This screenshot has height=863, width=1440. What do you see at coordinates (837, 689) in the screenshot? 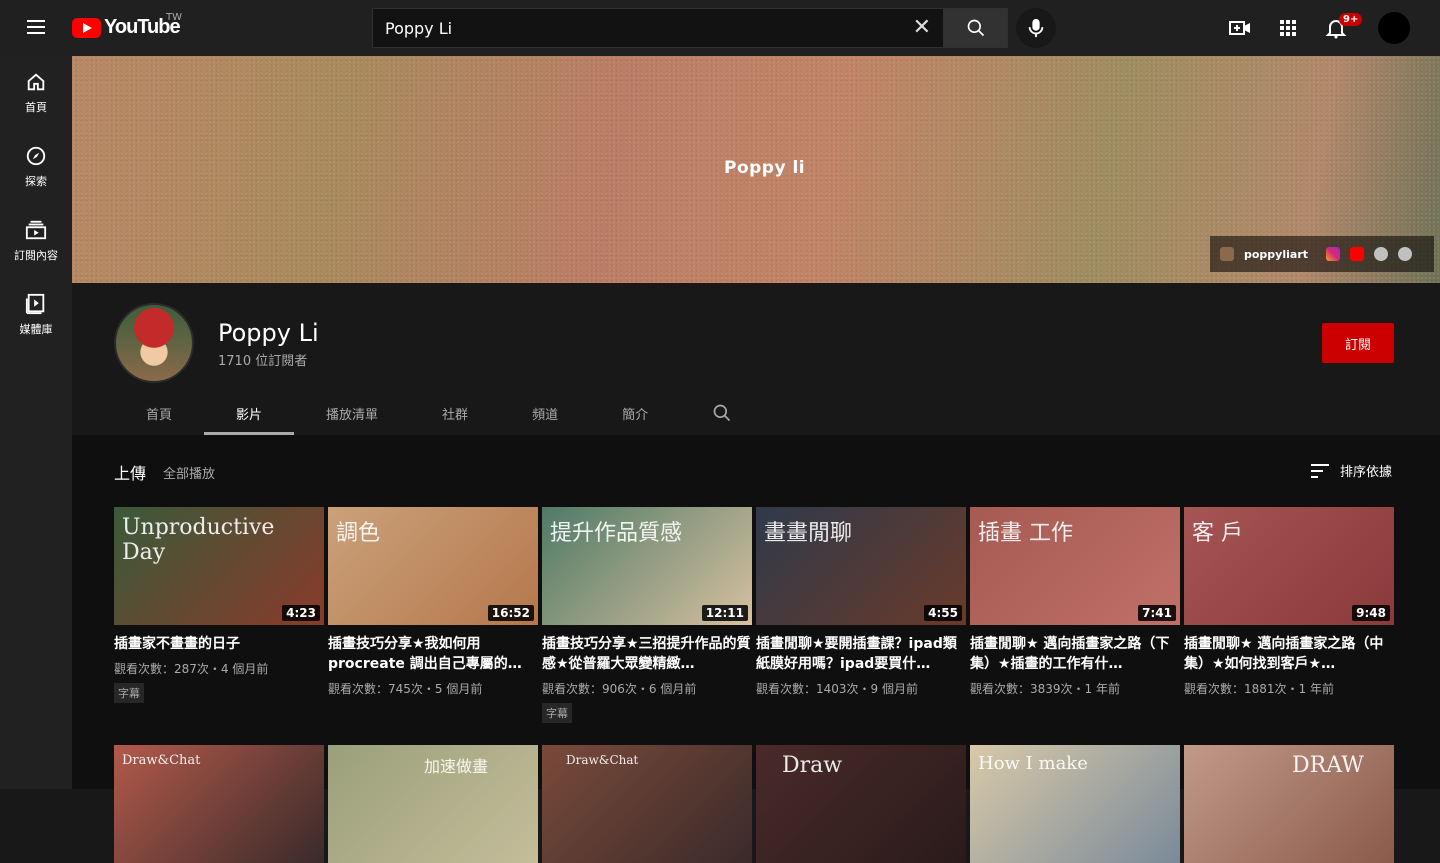
I see `video-meta: 觀看次數：1403次・9 個月前` at bounding box center [837, 689].